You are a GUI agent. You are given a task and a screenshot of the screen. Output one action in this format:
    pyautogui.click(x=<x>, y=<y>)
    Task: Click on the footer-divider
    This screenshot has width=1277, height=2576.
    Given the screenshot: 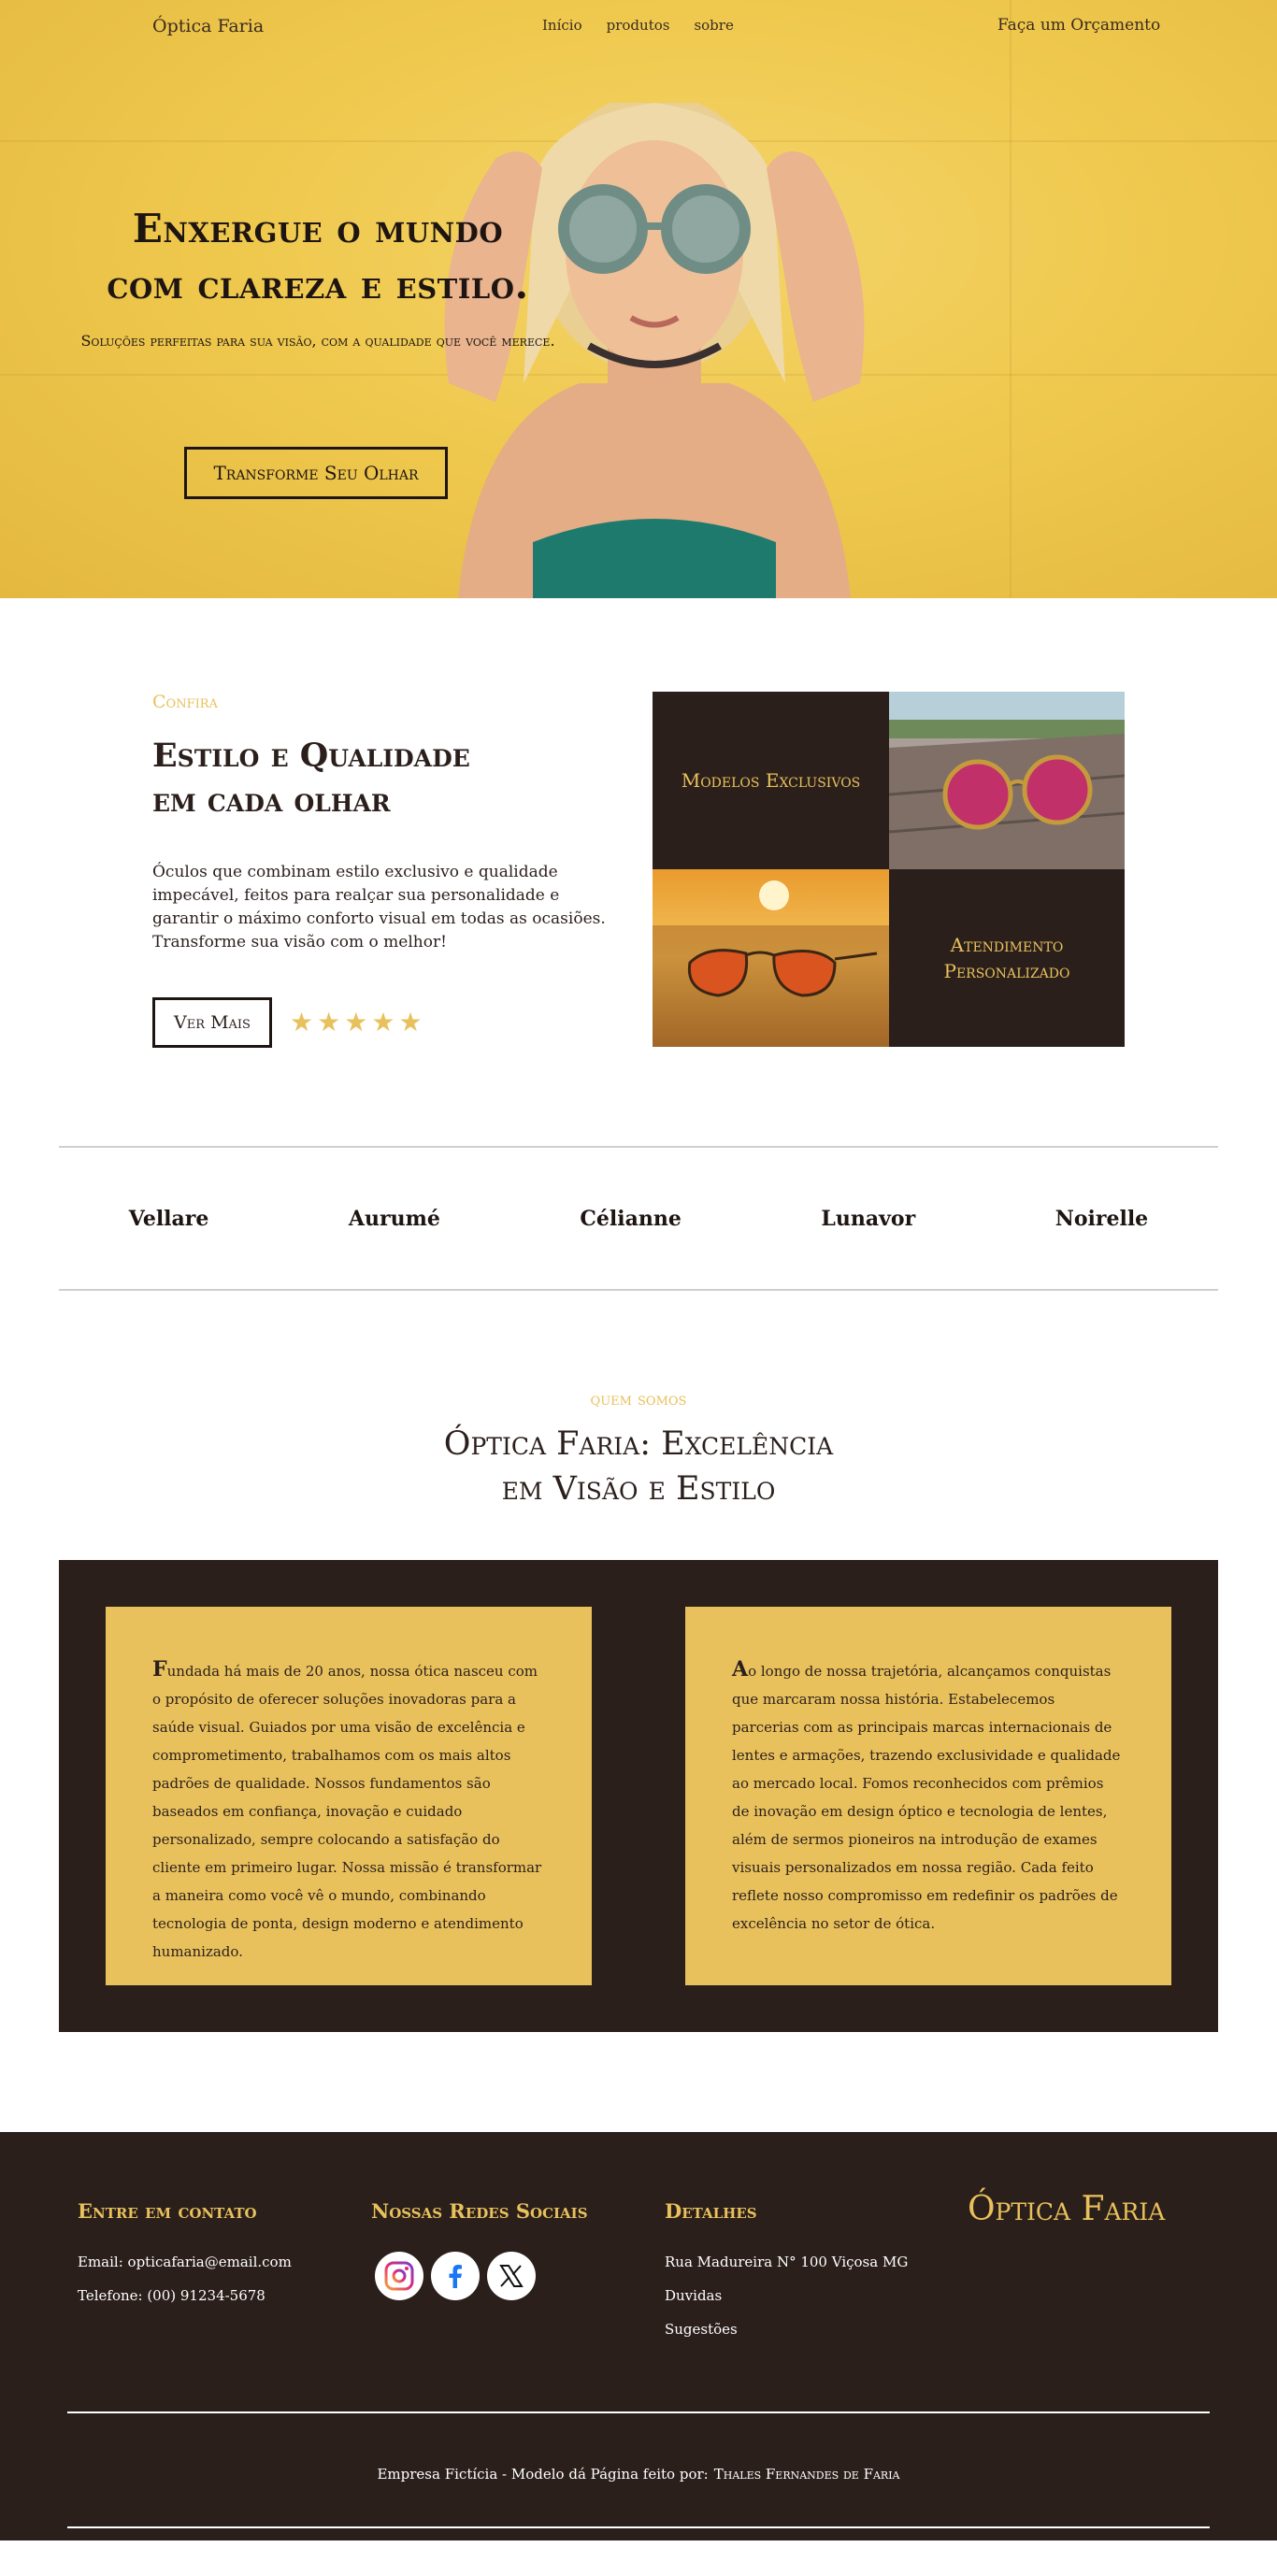 What is the action you would take?
    pyautogui.click(x=639, y=2412)
    